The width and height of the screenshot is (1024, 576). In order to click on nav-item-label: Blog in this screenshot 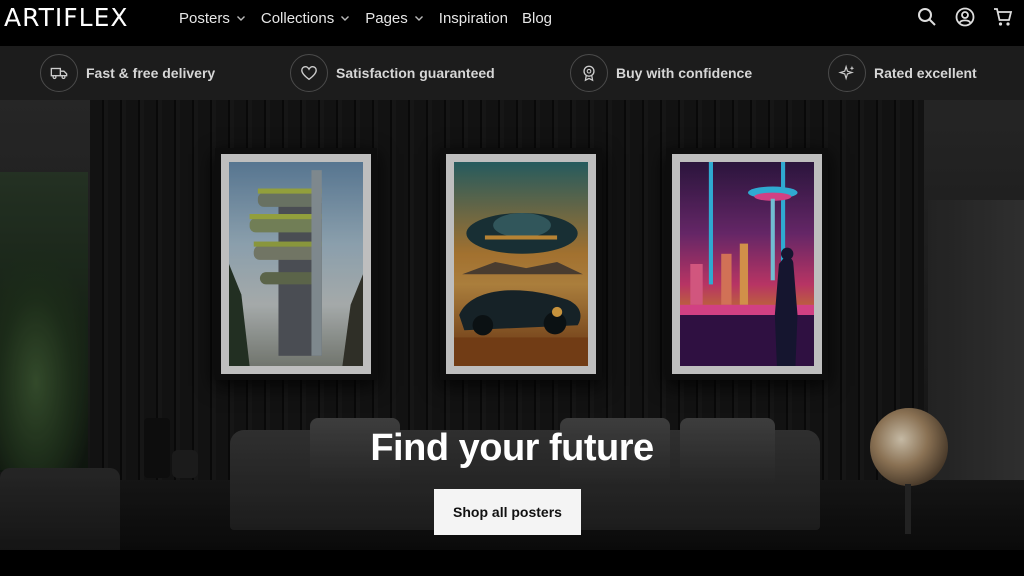, I will do `click(537, 18)`.